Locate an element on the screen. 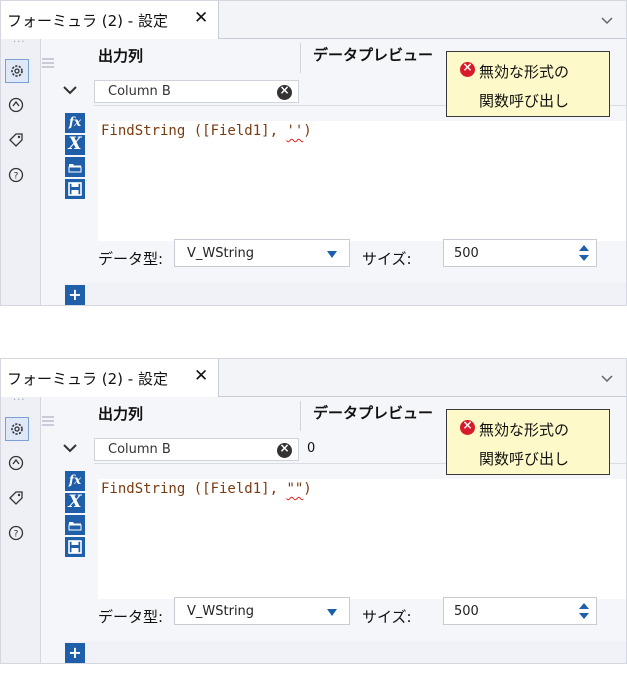  syntax-error-token: "" is located at coordinates (295, 489).